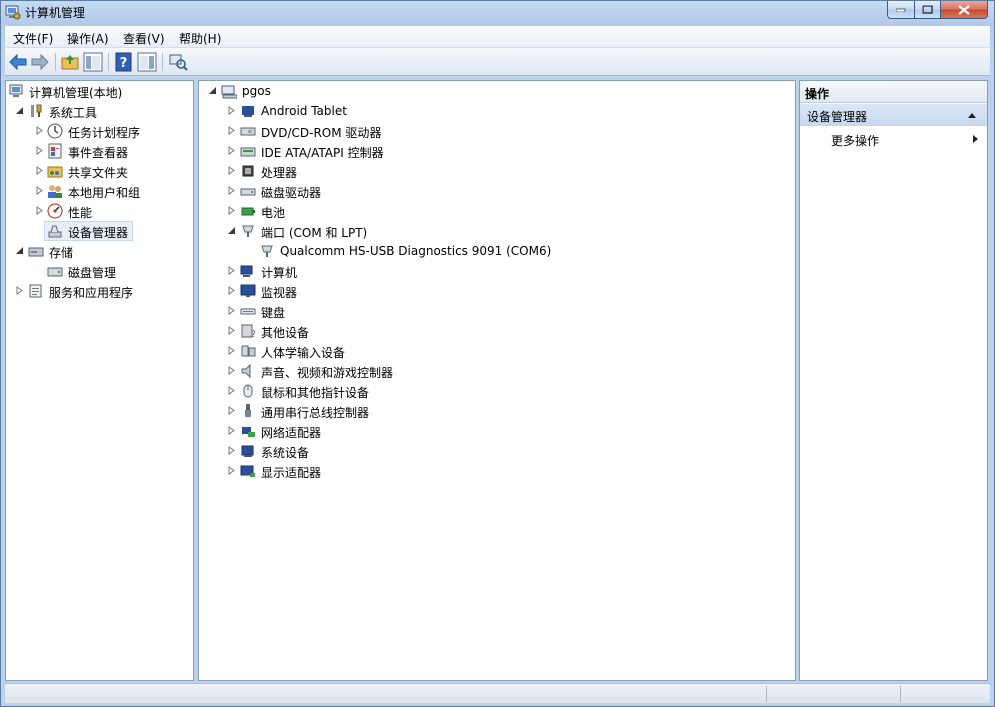 The height and width of the screenshot is (707, 995). I want to click on services-icon, so click(35, 291).